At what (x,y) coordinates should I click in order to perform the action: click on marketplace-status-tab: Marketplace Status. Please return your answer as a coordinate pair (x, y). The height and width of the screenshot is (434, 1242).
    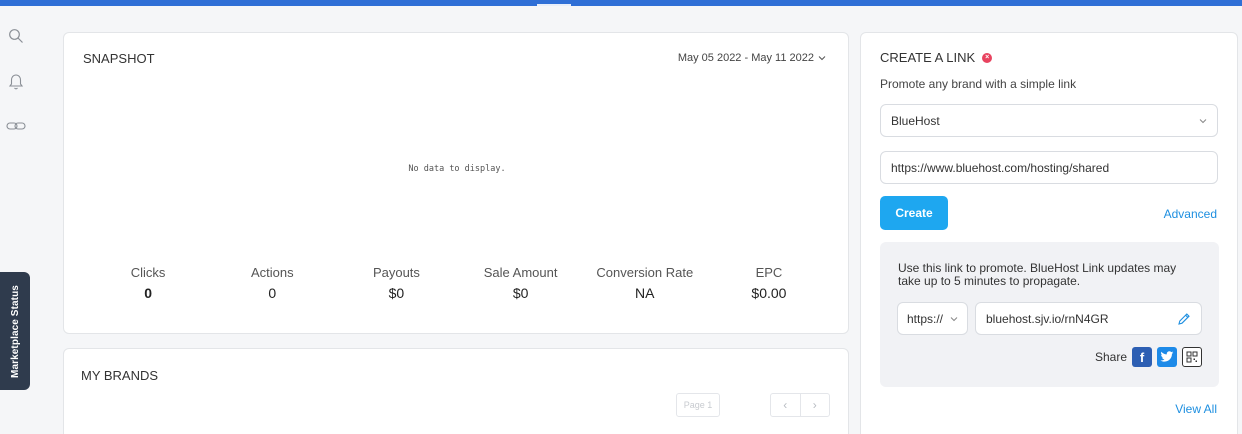
    Looking at the image, I should click on (15, 331).